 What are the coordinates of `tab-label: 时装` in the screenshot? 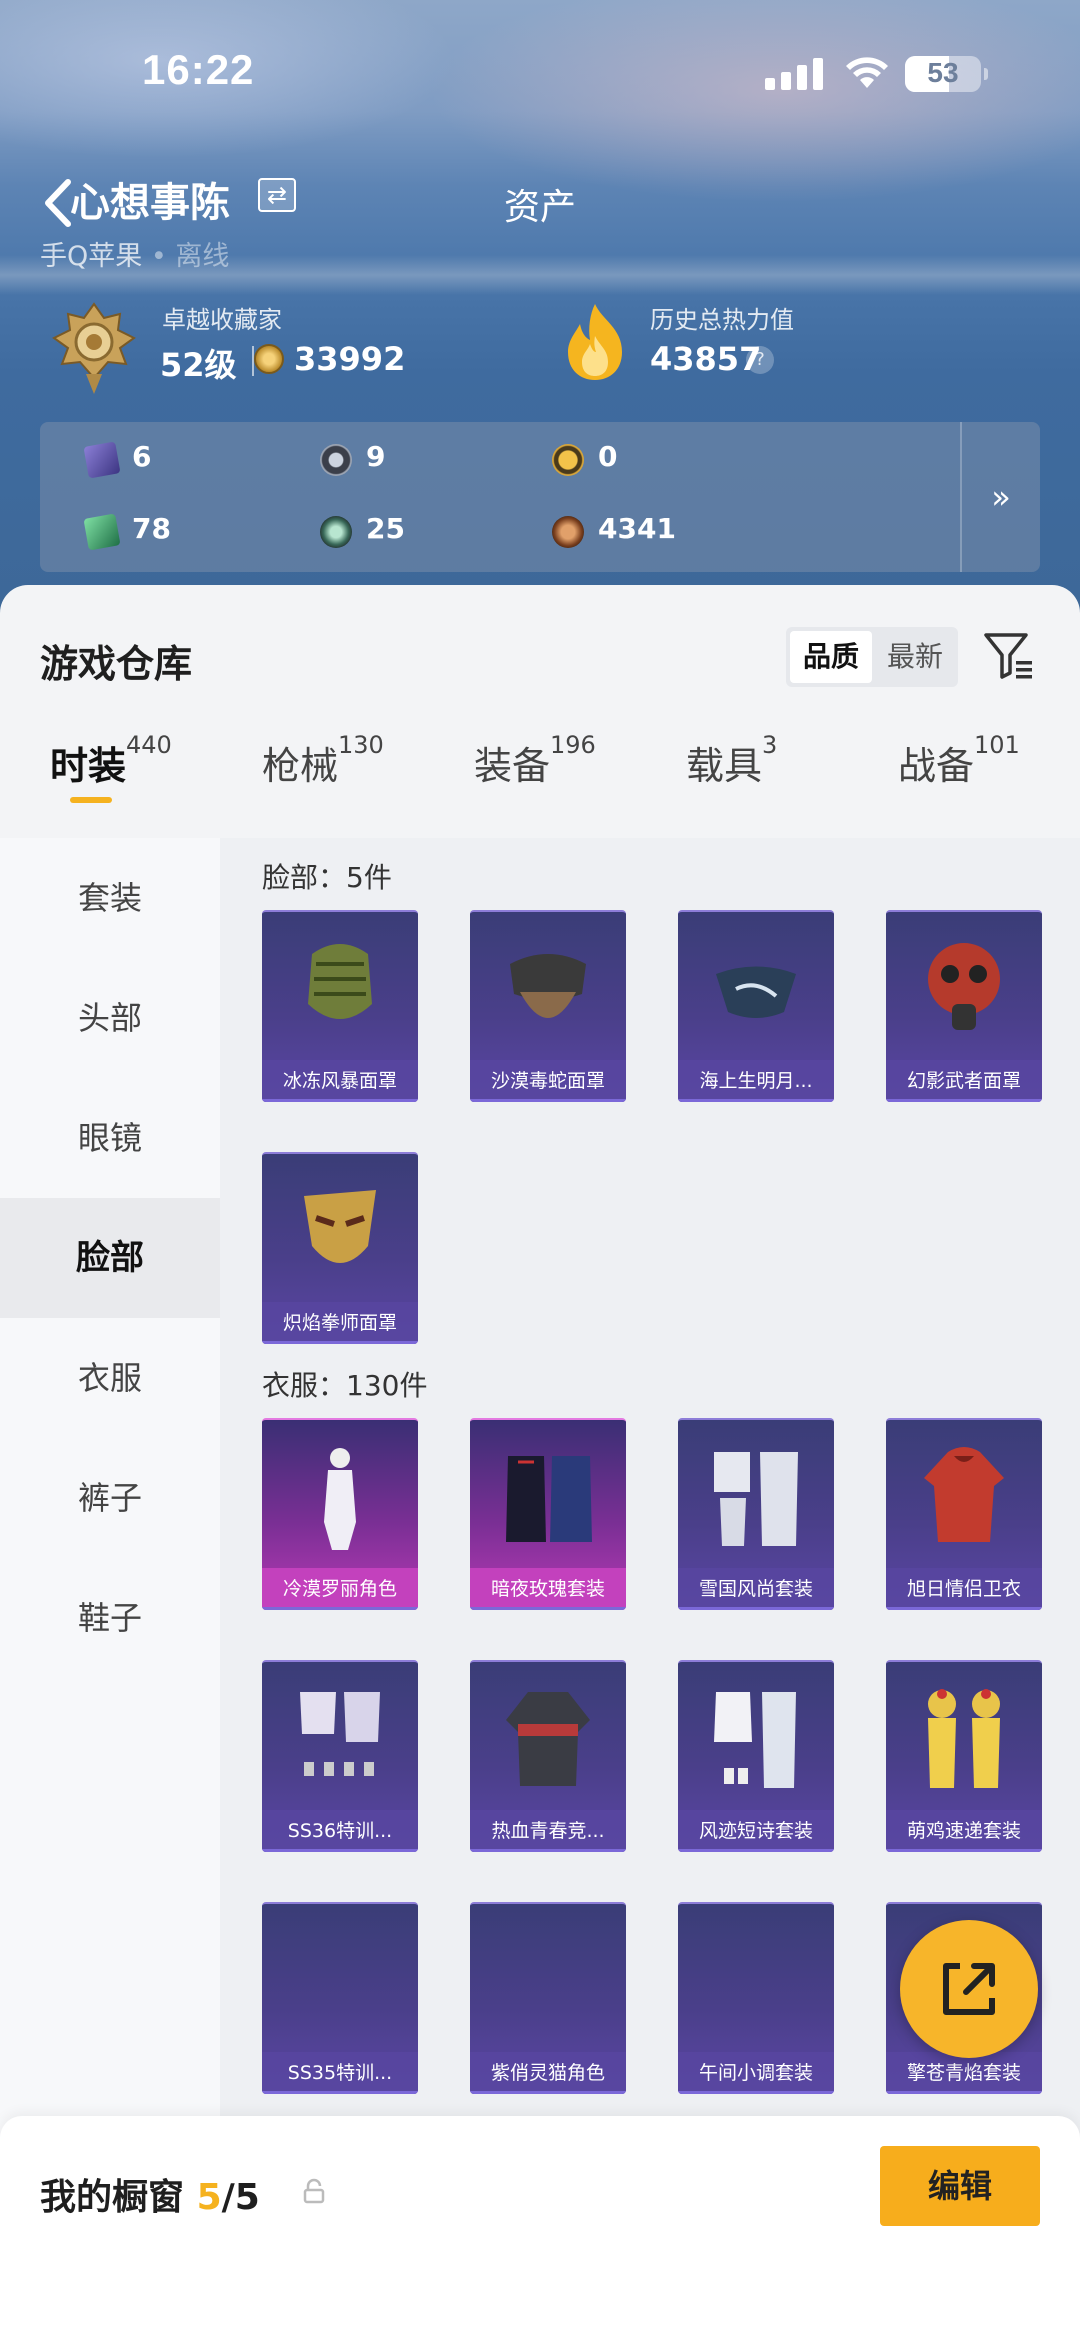 It's located at (88, 766).